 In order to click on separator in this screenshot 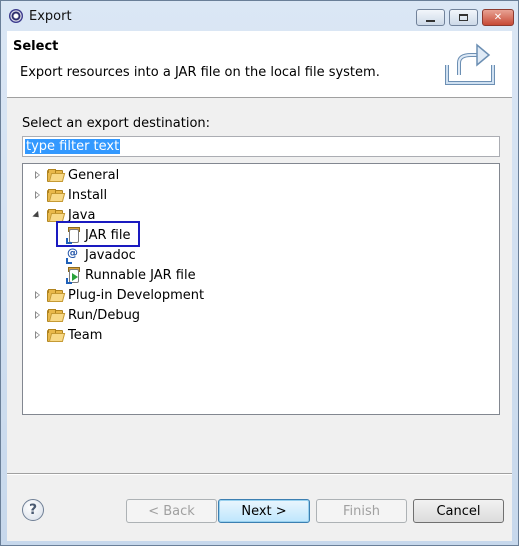, I will do `click(259, 474)`.